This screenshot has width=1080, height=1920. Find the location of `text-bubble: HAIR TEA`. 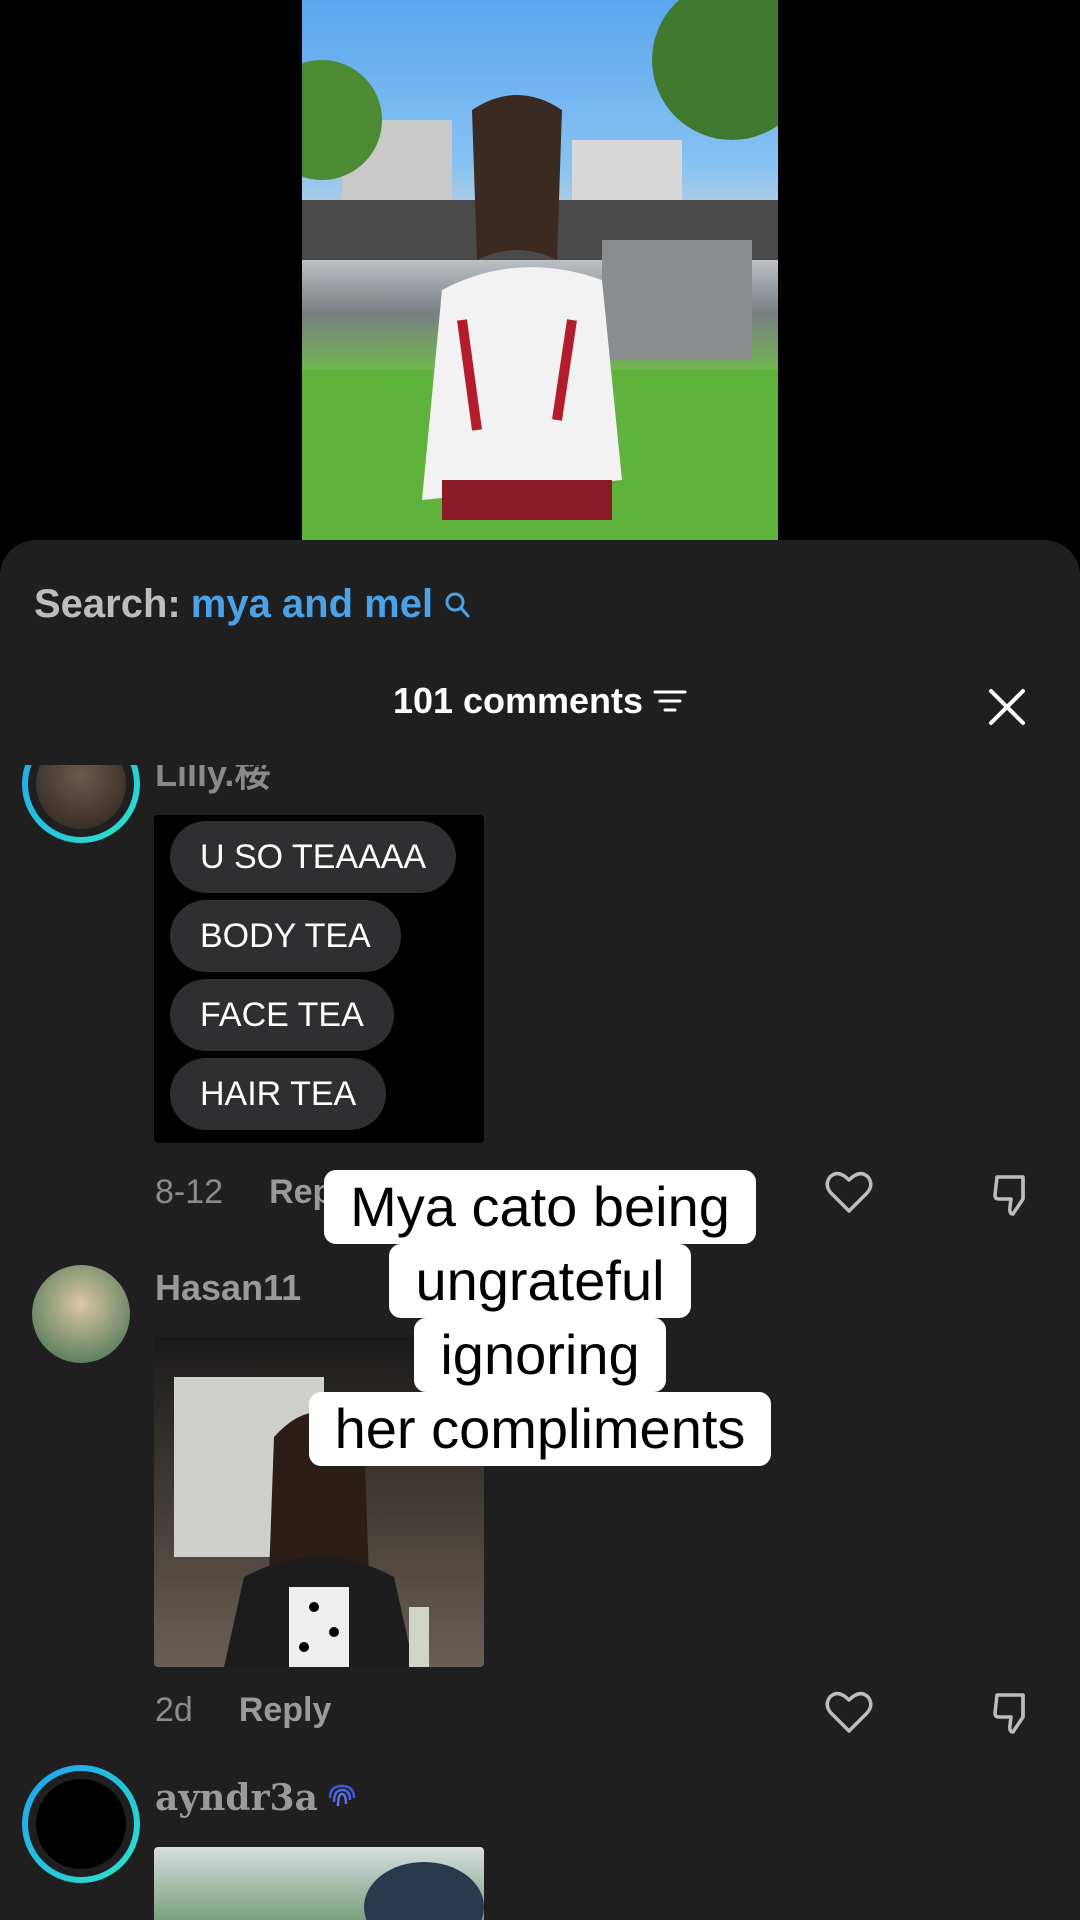

text-bubble: HAIR TEA is located at coordinates (278, 1094).